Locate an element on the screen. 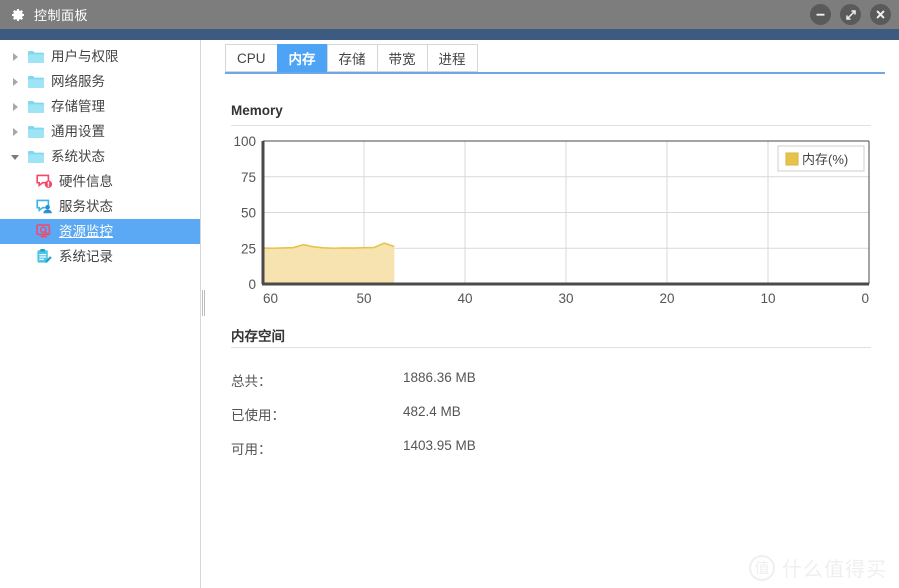 The image size is (899, 588). tab-存储: 存储 is located at coordinates (351, 58).